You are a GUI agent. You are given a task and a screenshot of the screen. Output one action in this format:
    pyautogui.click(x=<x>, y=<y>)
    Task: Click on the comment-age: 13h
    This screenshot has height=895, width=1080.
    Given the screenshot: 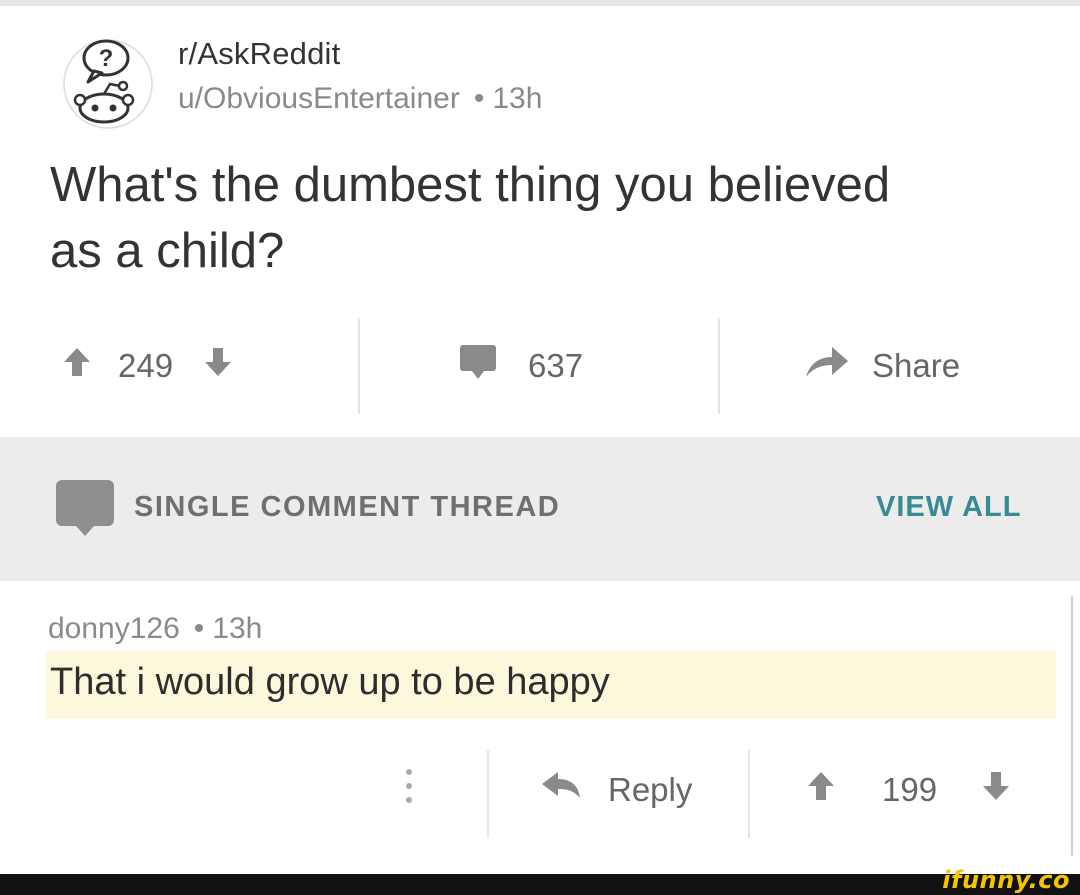 What is the action you would take?
    pyautogui.click(x=237, y=628)
    